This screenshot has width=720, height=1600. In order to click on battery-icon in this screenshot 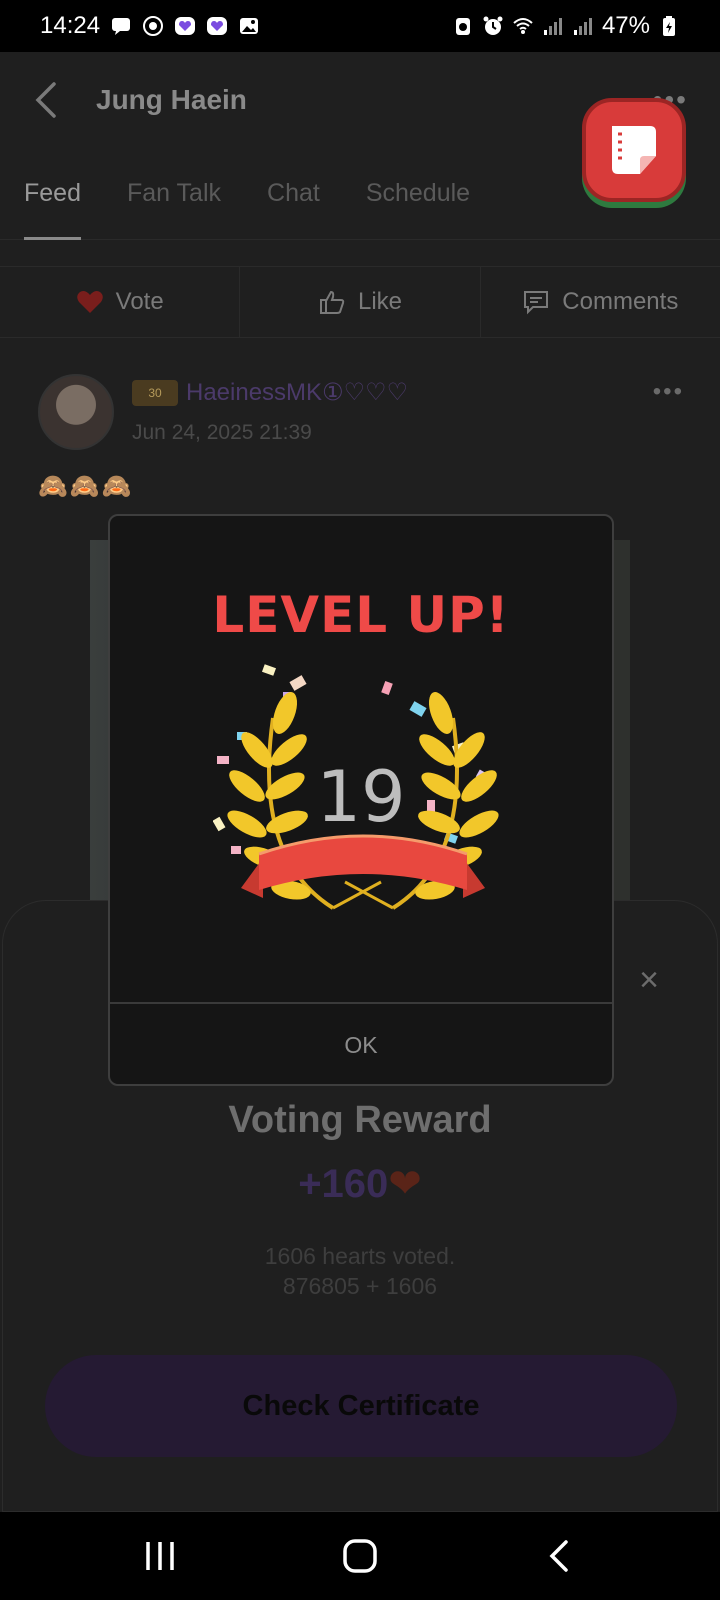, I will do `click(669, 26)`.